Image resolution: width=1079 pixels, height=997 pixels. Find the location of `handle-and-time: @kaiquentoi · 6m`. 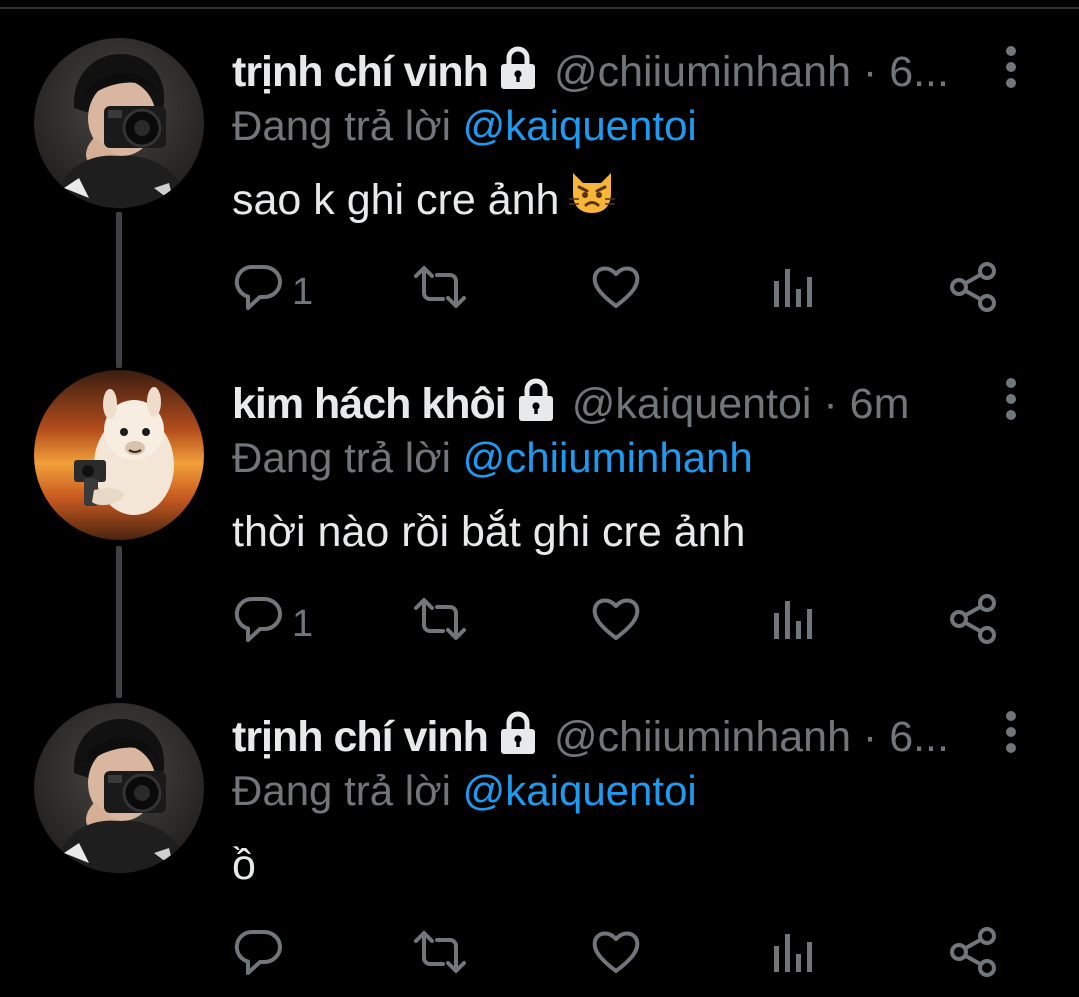

handle-and-time: @kaiquentoi · 6m is located at coordinates (741, 404).